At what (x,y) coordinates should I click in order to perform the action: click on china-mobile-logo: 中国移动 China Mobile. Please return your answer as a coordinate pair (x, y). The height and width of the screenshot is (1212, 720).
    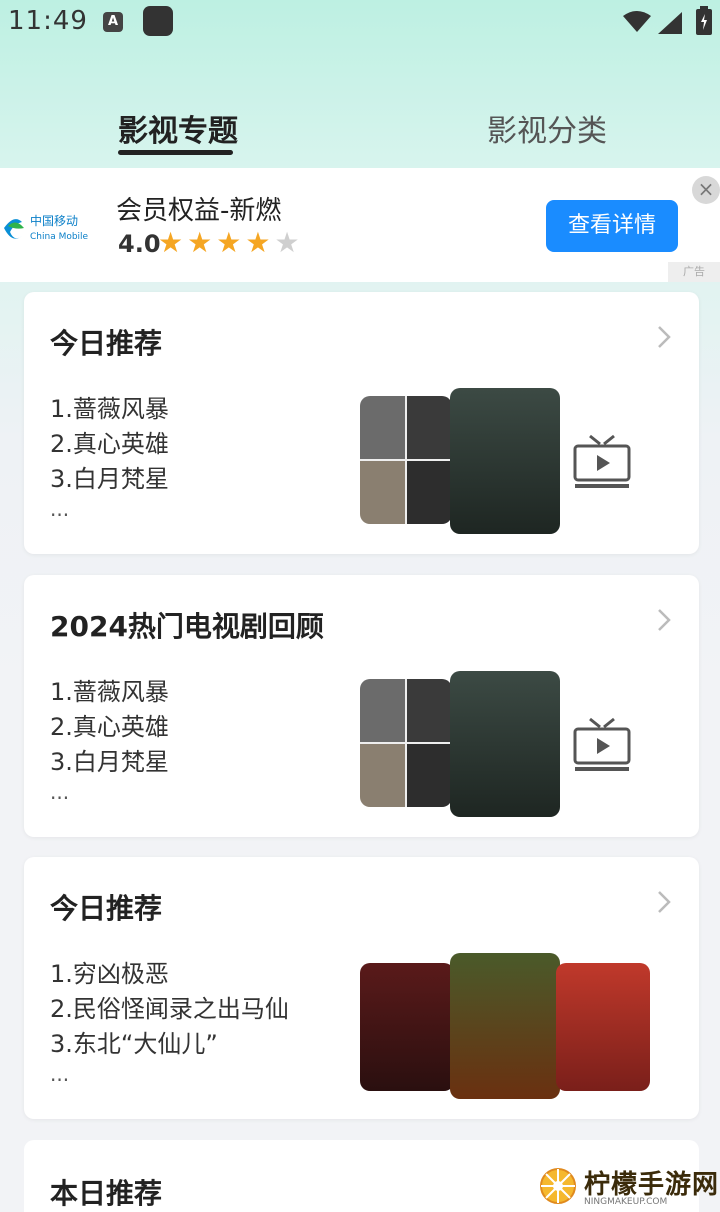
    Looking at the image, I should click on (46, 227).